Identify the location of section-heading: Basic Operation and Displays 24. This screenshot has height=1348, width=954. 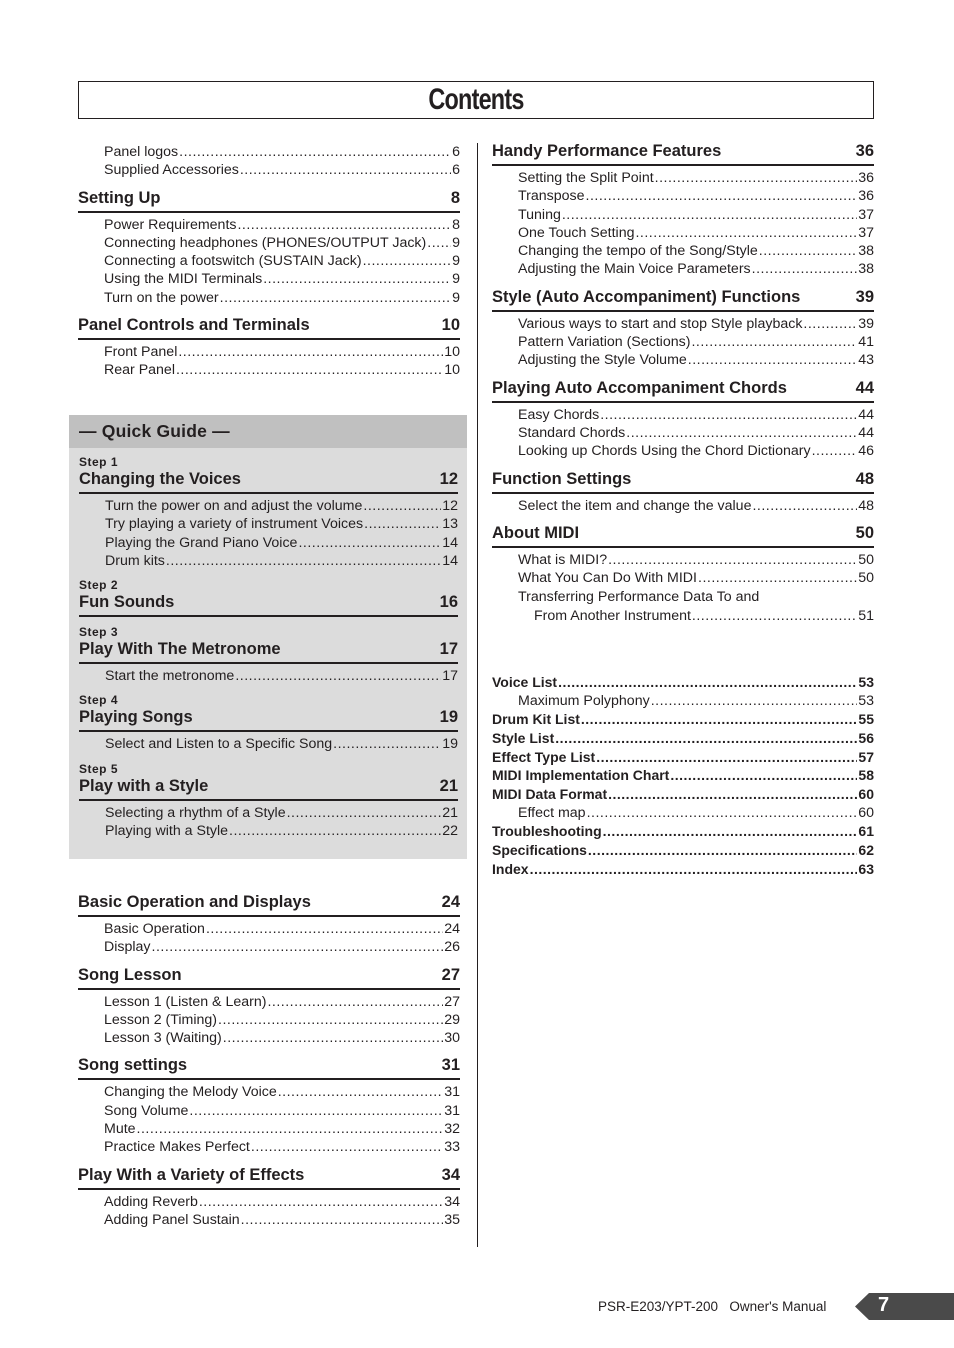
(269, 904).